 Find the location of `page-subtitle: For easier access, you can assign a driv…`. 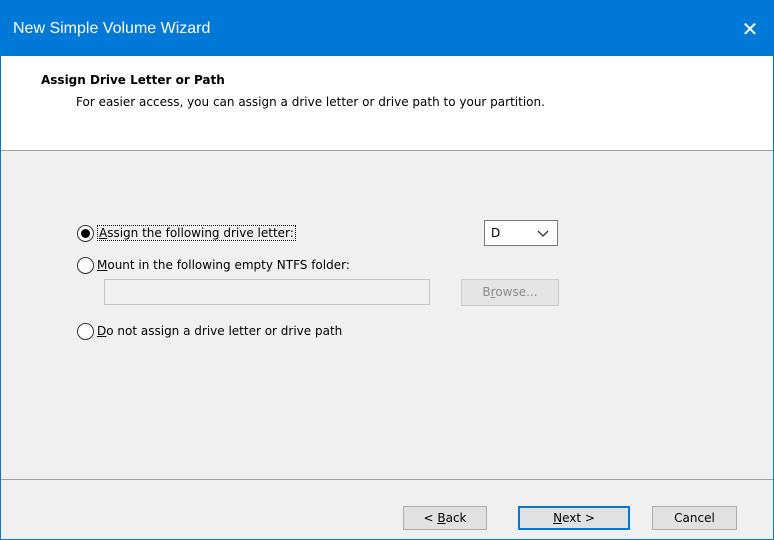

page-subtitle: For easier access, you can assign a driv… is located at coordinates (310, 102).